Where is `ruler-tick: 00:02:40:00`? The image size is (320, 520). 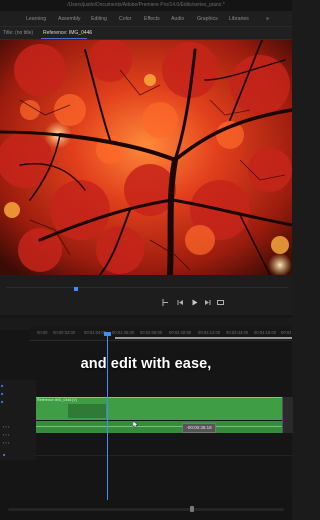
ruler-tick: 00:02:40:00 is located at coordinates (180, 332).